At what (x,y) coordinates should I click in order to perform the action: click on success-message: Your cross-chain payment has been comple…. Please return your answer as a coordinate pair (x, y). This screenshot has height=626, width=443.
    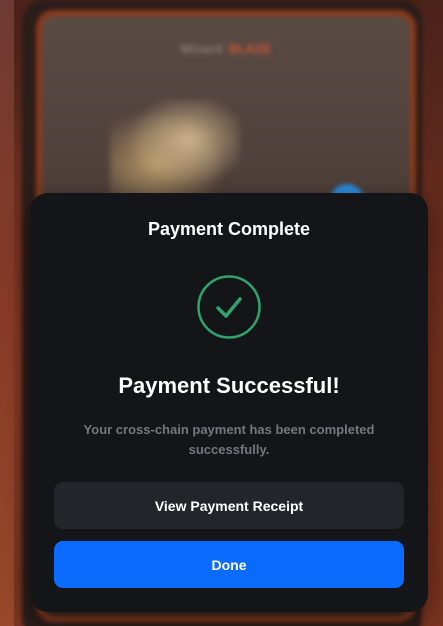
    Looking at the image, I should click on (229, 439).